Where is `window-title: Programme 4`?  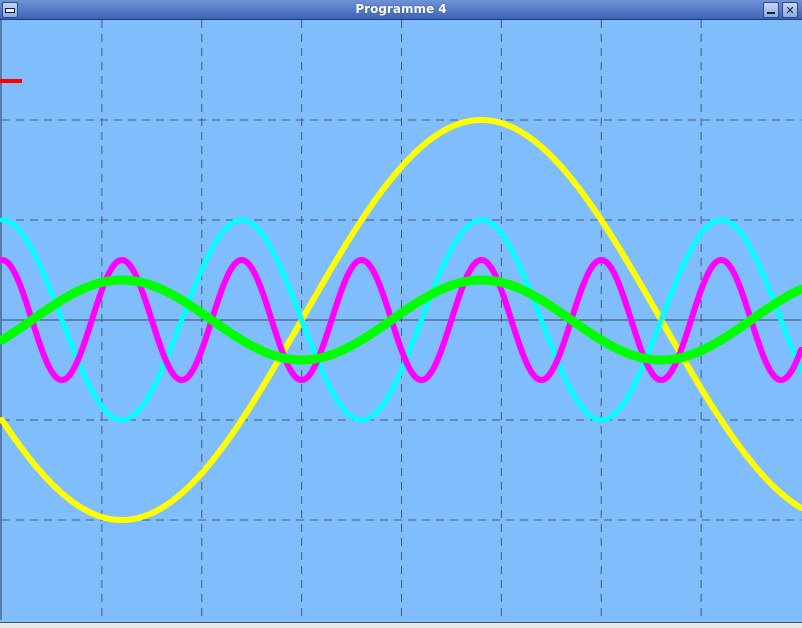
window-title: Programme 4 is located at coordinates (401, 9).